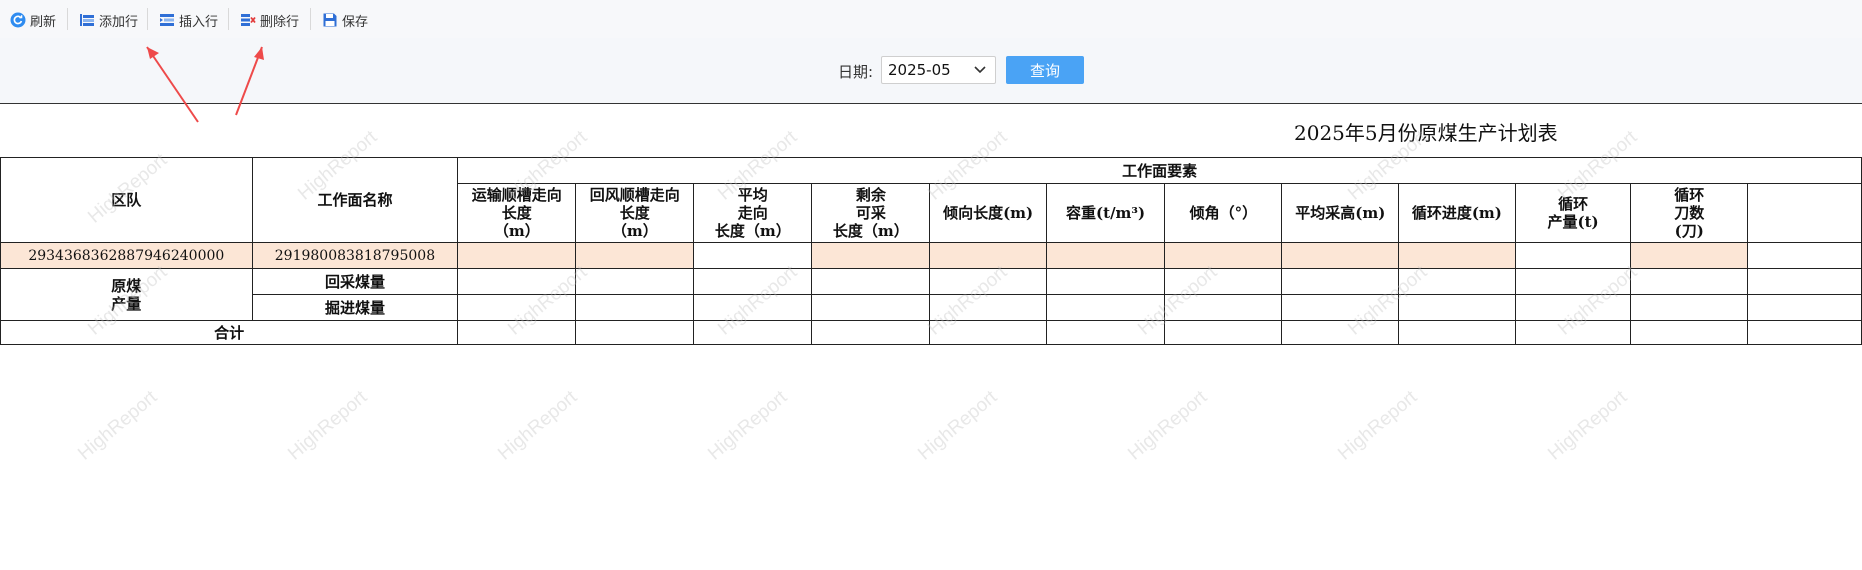  Describe the element at coordinates (280, 22) in the screenshot. I see `delete-row-label: 删除行` at that location.